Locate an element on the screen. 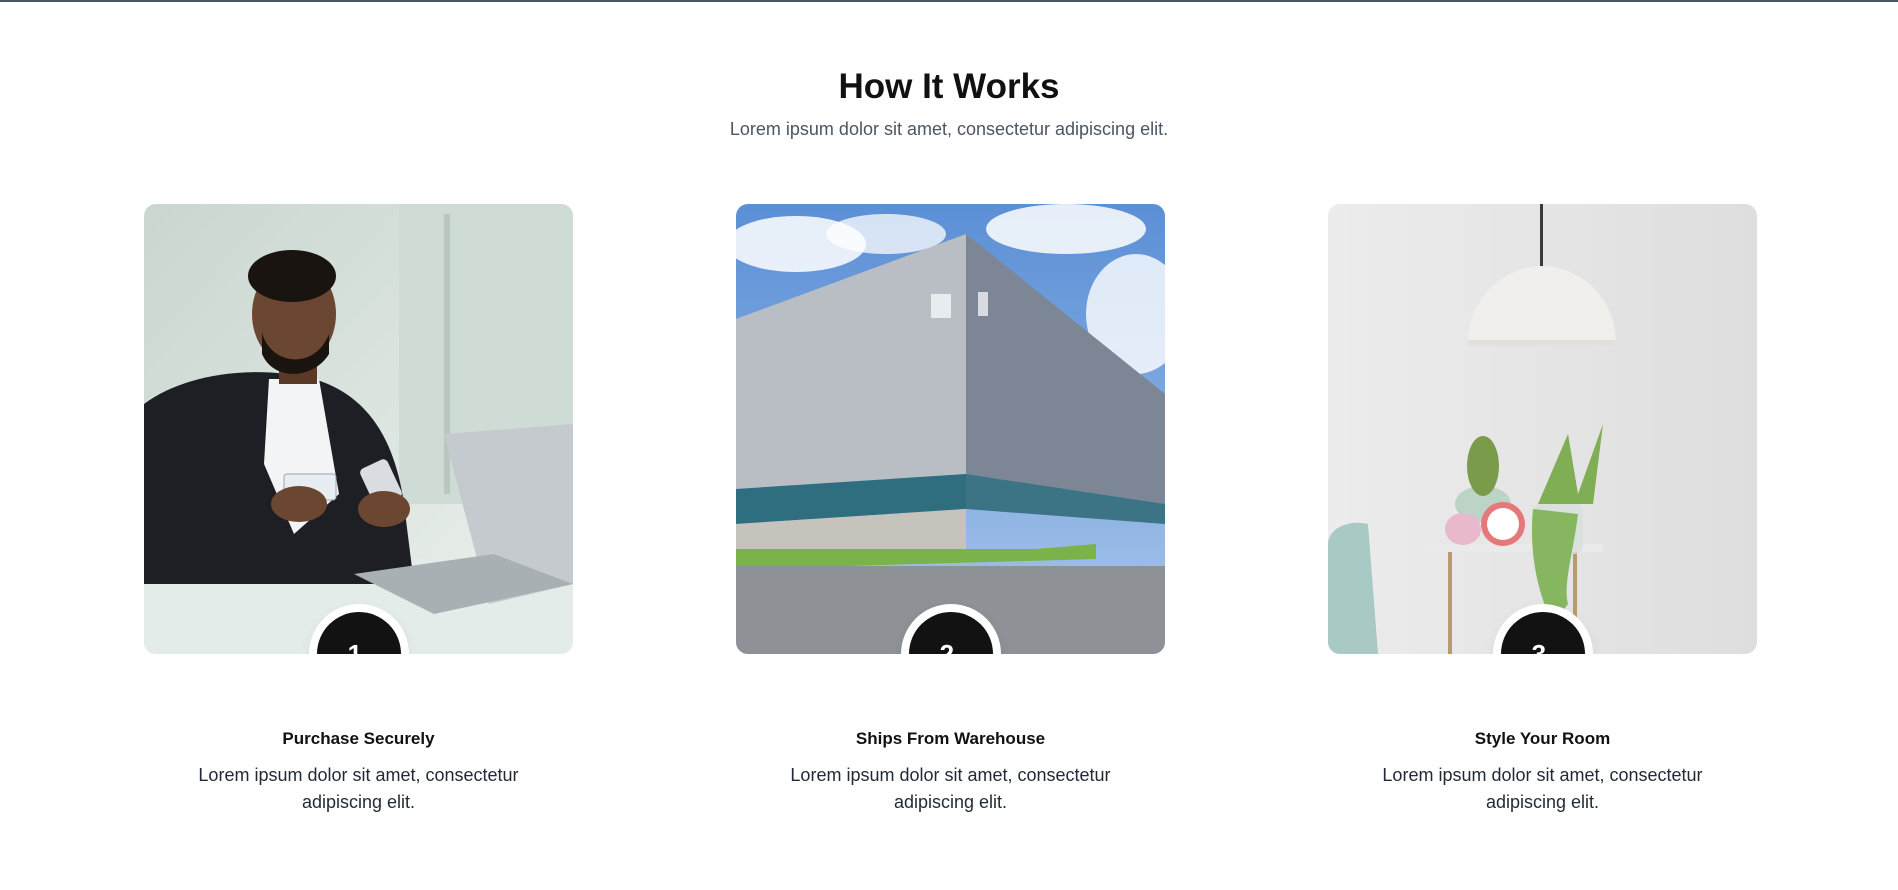 This screenshot has width=1898, height=890. interior-photo is located at coordinates (1542, 429).